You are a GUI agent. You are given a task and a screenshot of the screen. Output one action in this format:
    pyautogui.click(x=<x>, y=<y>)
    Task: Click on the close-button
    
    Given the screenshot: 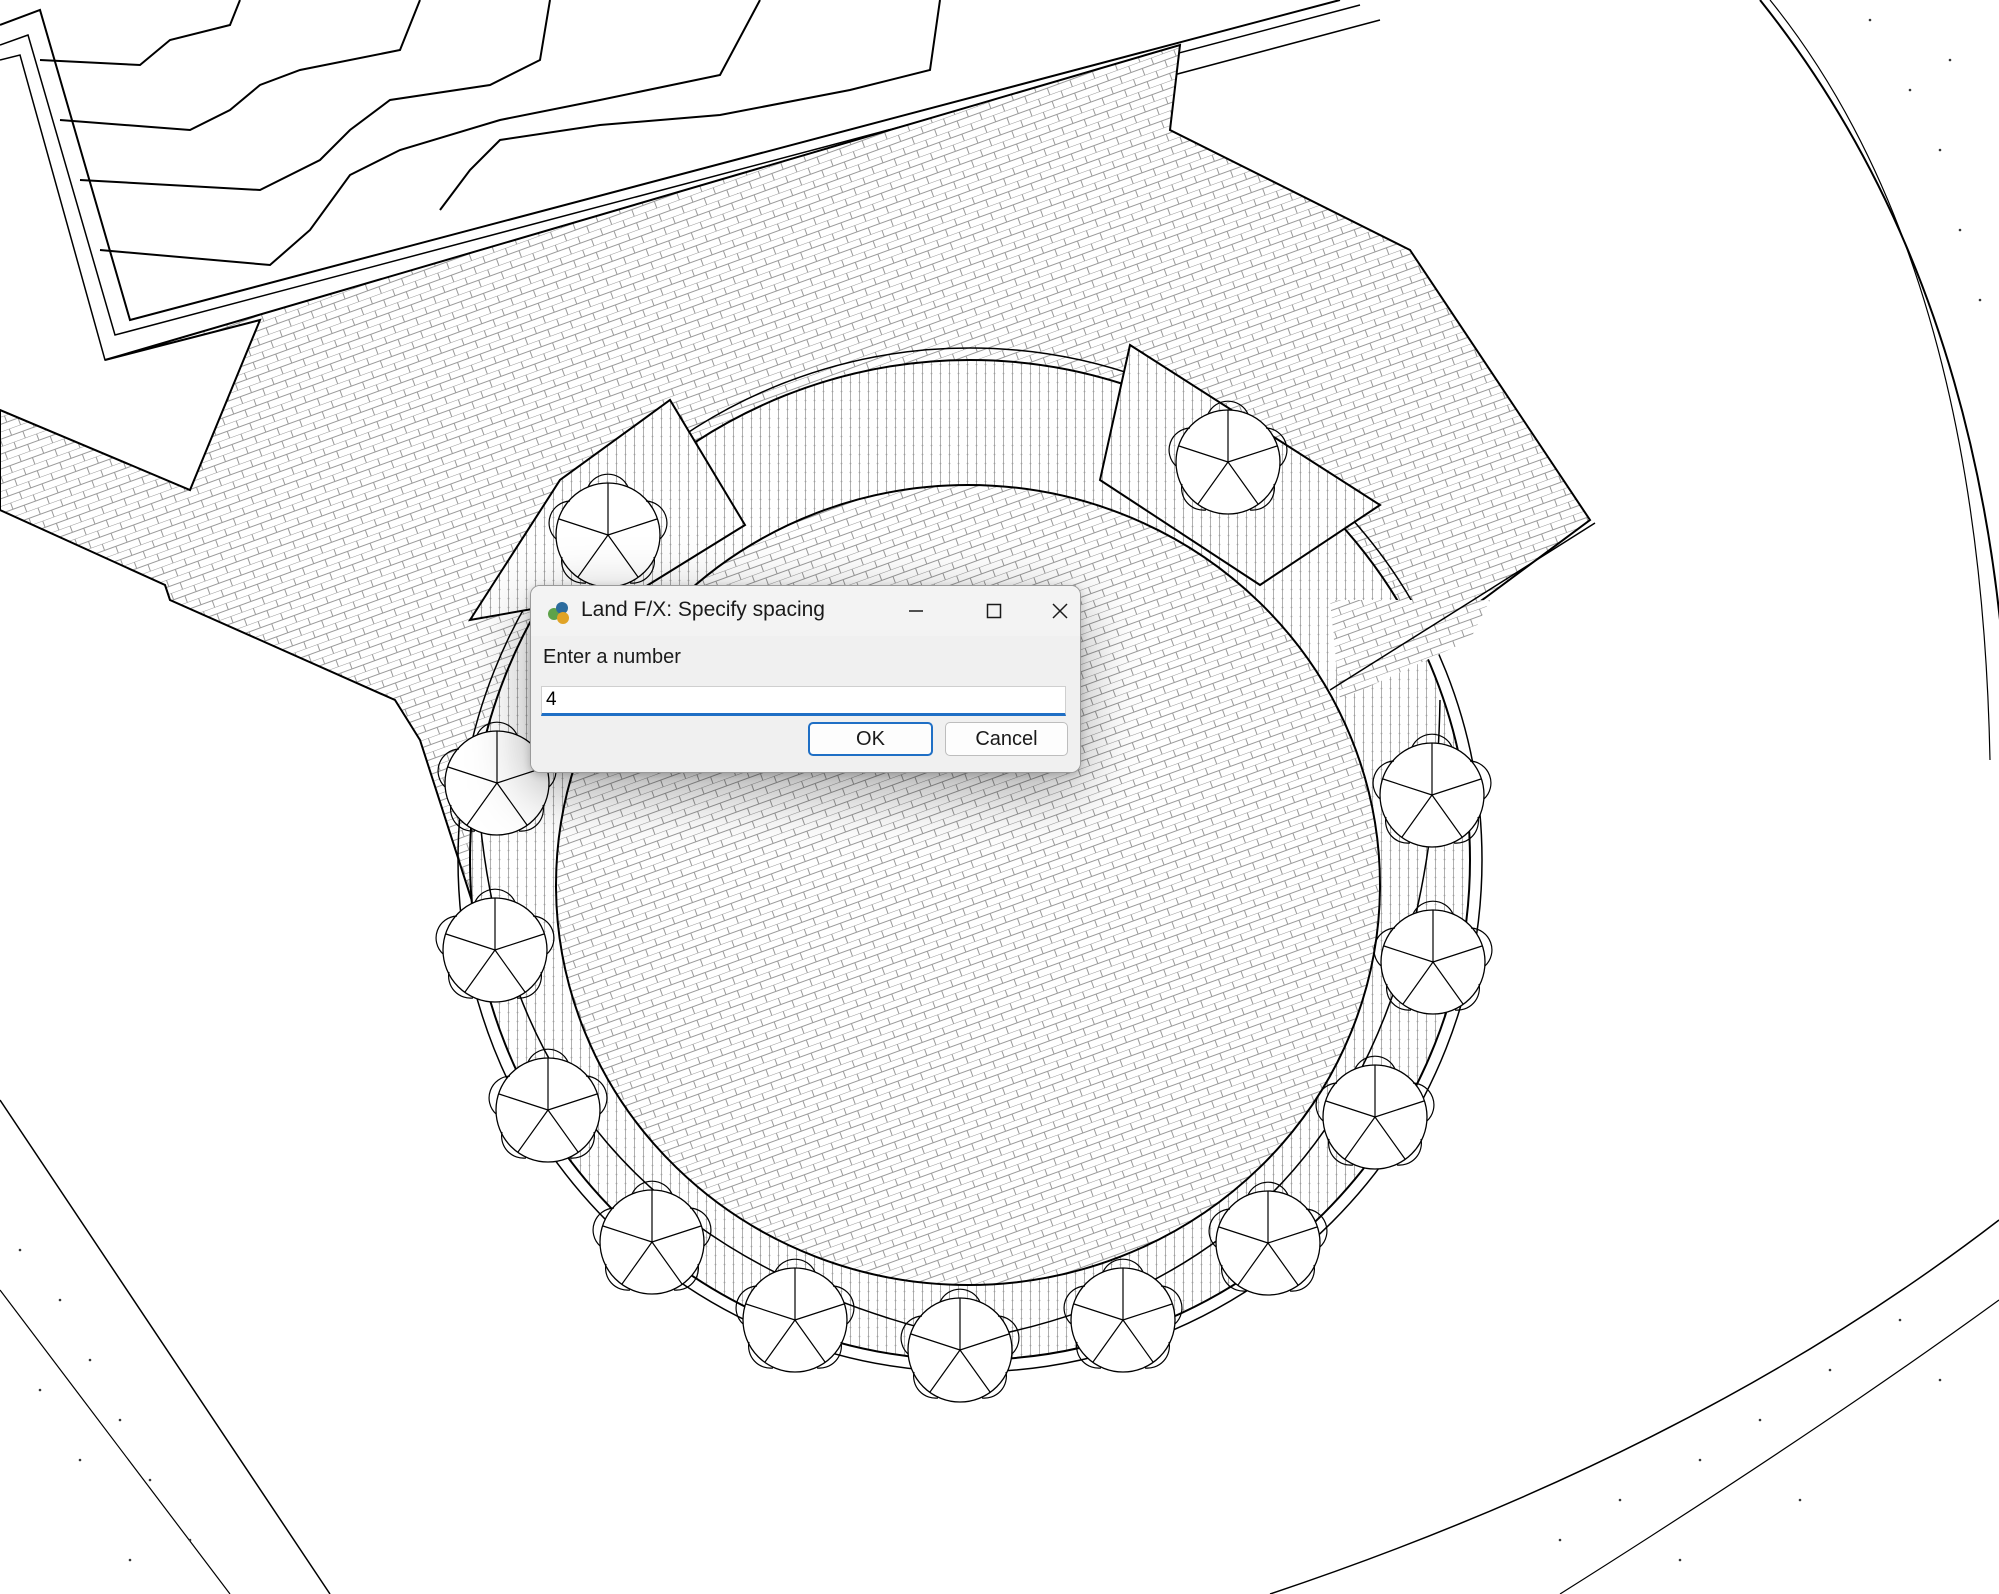 What is the action you would take?
    pyautogui.click(x=1060, y=611)
    